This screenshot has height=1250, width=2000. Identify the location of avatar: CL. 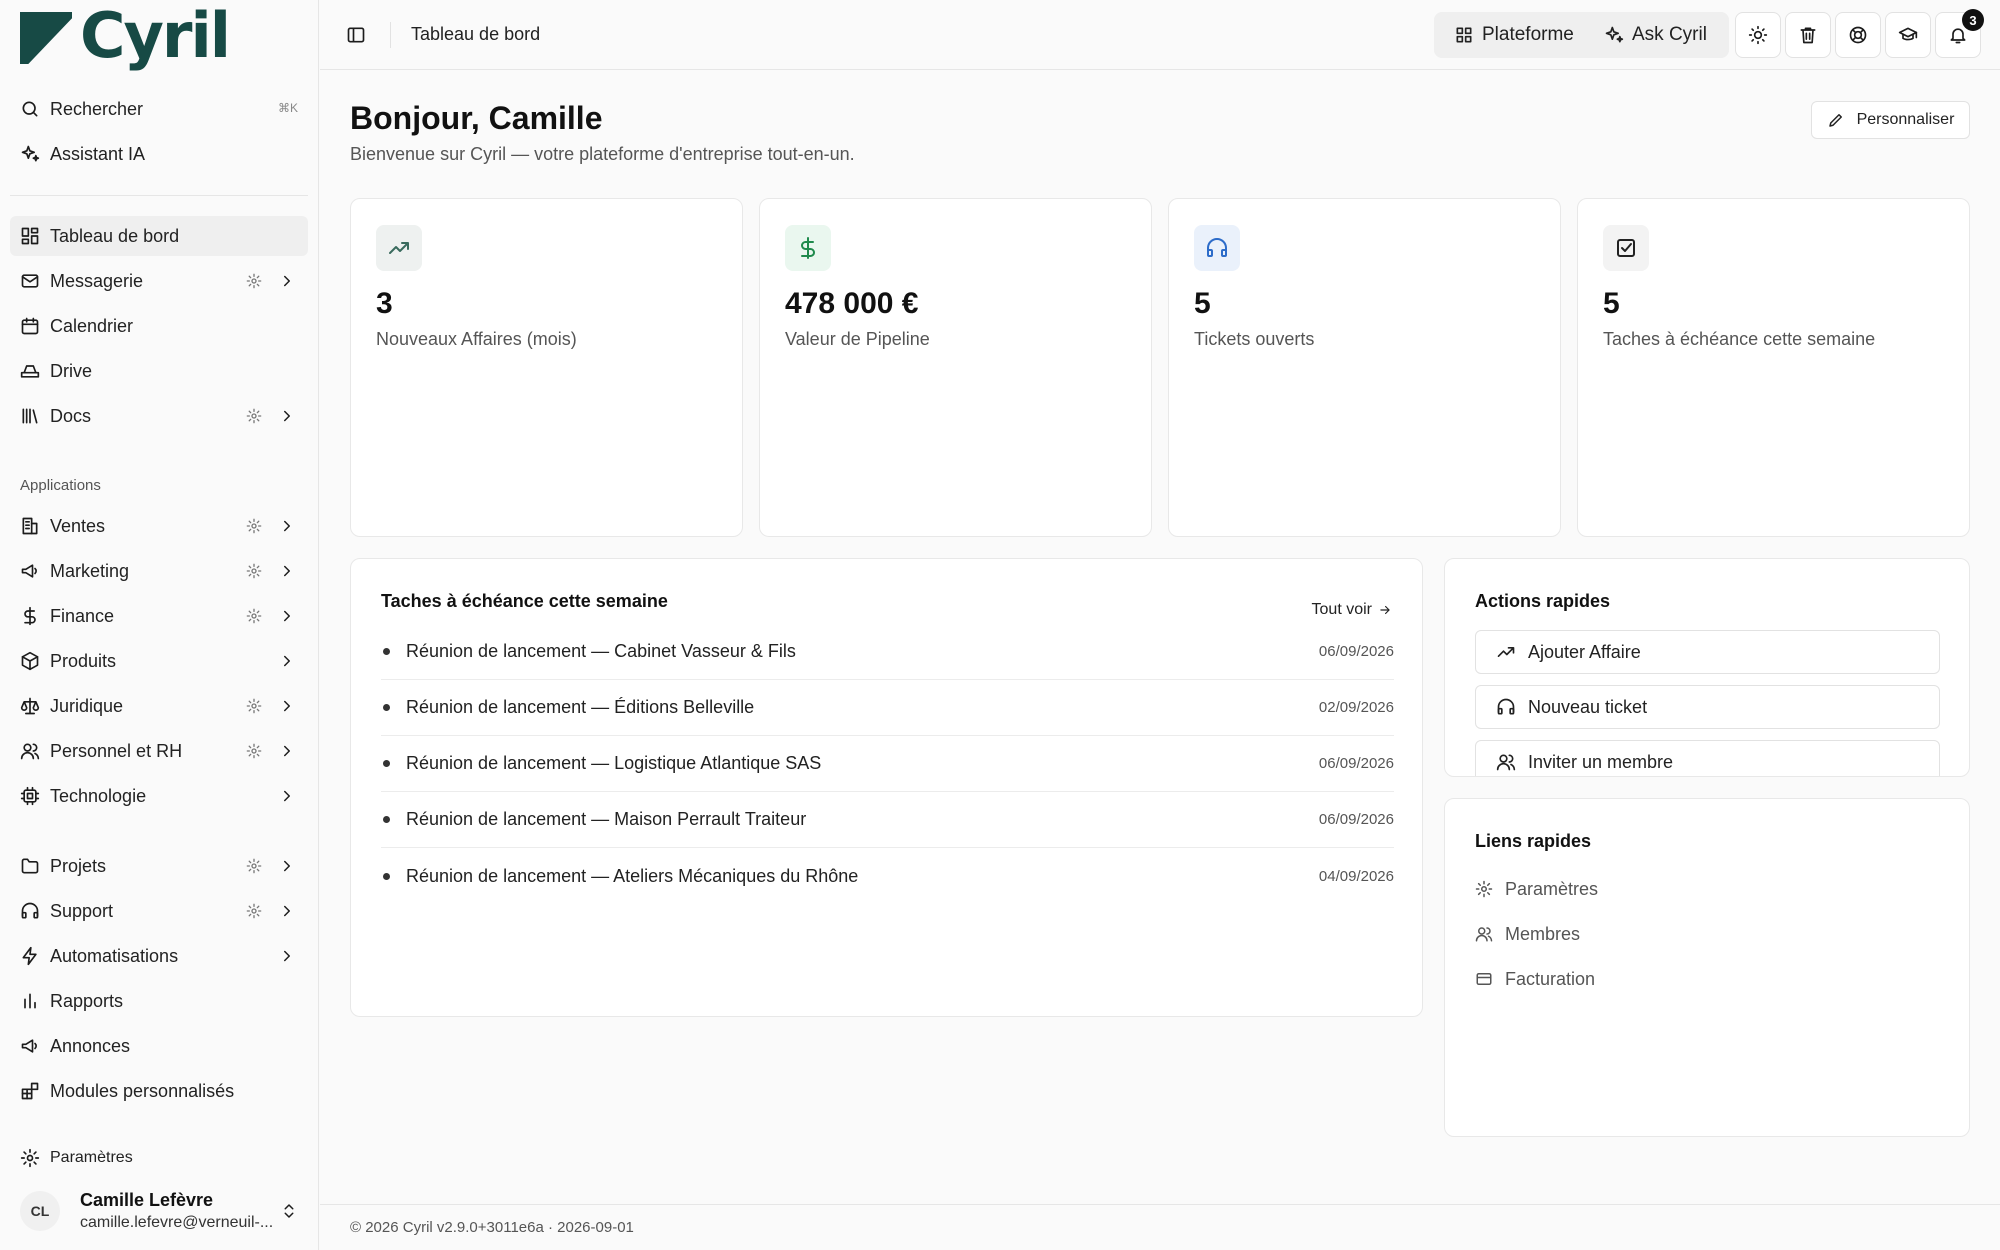
(40, 1211).